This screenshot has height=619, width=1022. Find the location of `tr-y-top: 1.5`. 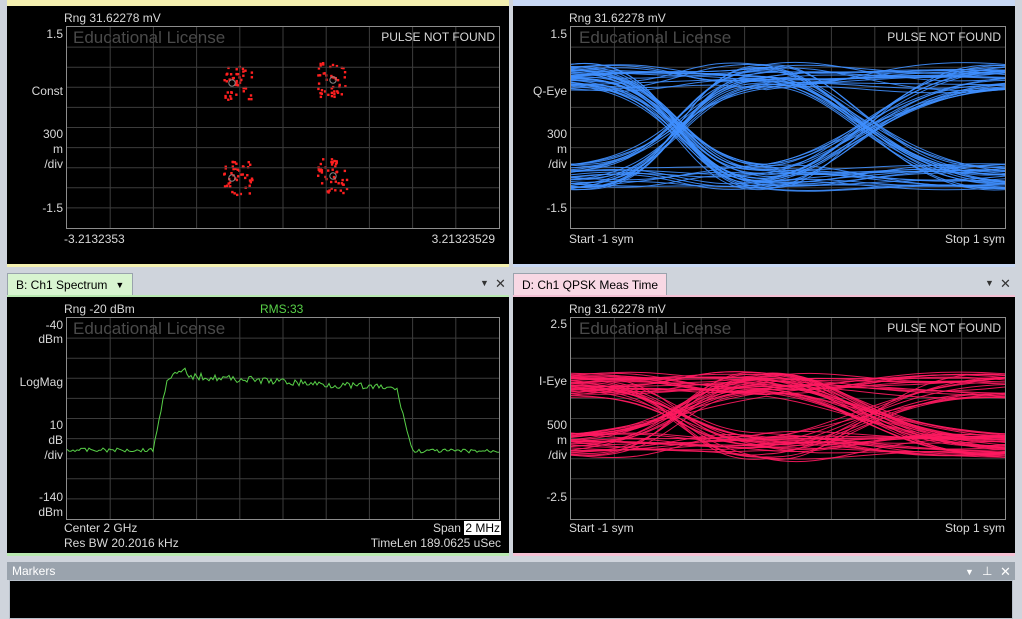

tr-y-top: 1.5 is located at coordinates (558, 34).